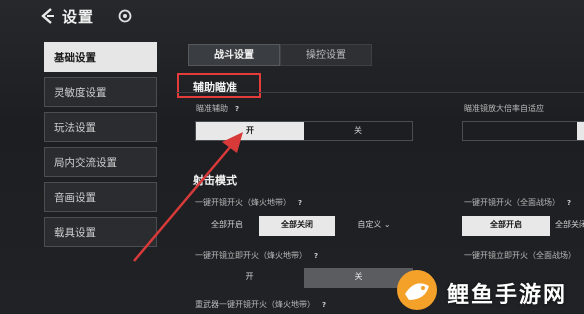  I want to click on aim-assist-off-option: 关, so click(358, 131).